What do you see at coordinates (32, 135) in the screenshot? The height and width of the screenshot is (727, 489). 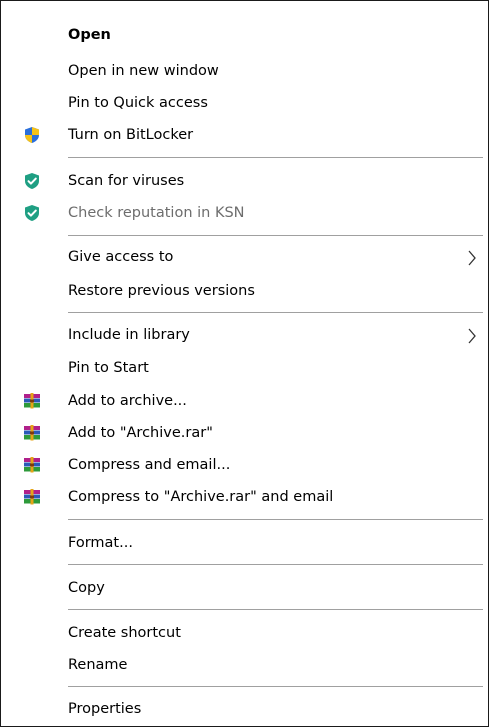 I see `uac-shield-icon` at bounding box center [32, 135].